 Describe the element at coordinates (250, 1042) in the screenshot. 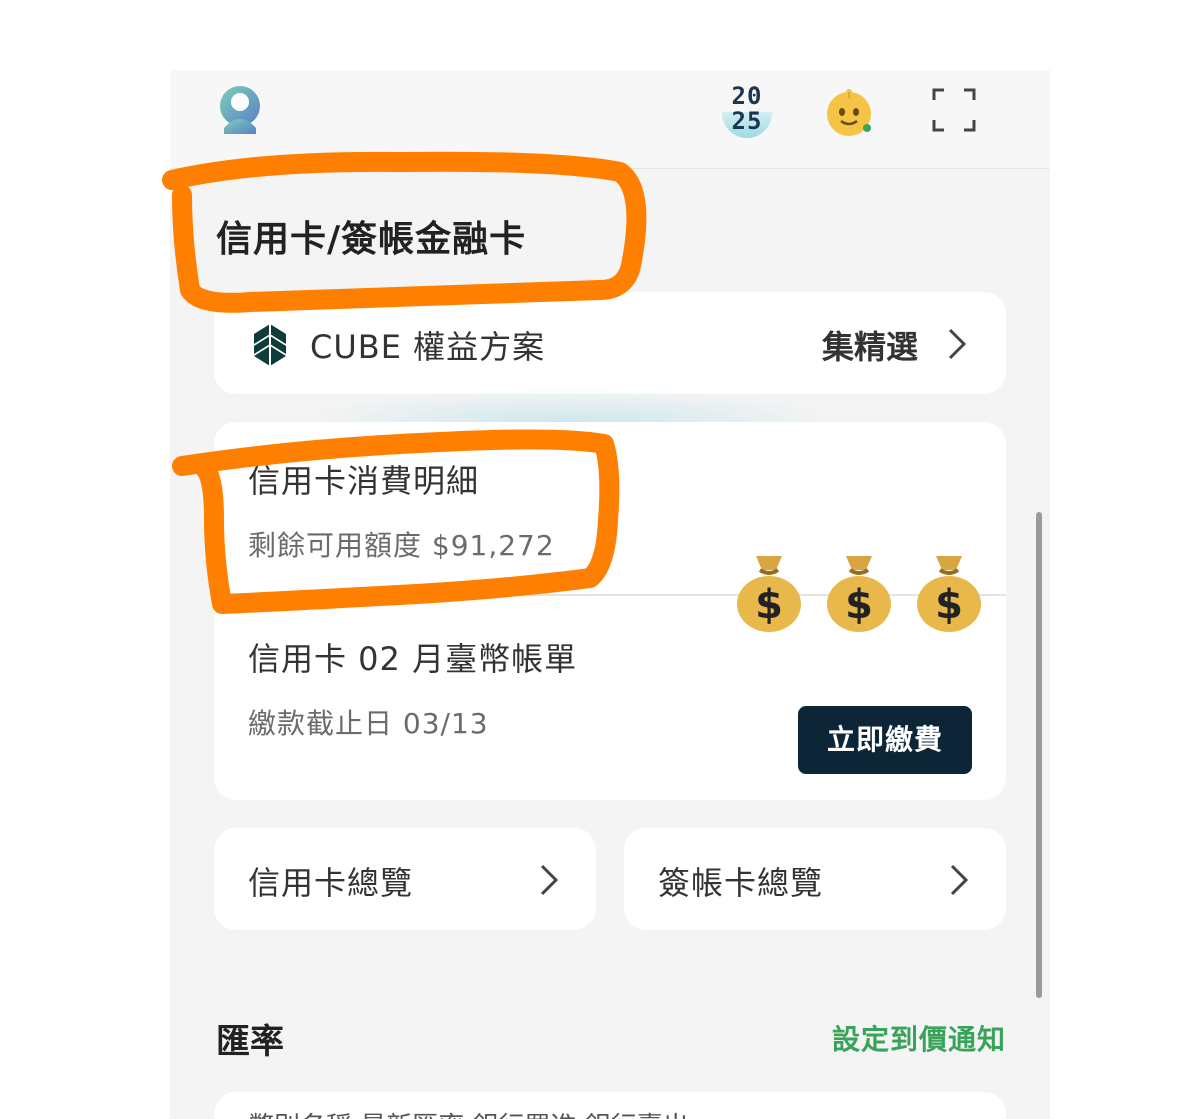

I see `exchange-rate-title: 匯率` at that location.